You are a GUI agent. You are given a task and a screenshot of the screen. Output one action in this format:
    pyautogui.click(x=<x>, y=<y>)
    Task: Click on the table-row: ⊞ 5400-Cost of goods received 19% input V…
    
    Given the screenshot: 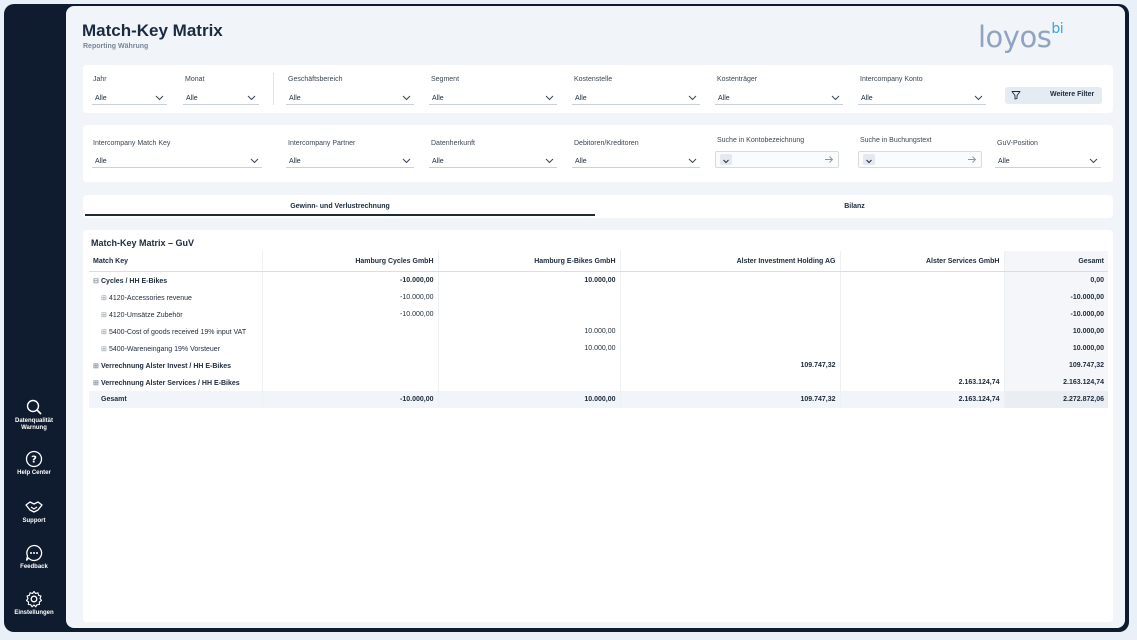 What is the action you would take?
    pyautogui.click(x=598, y=331)
    